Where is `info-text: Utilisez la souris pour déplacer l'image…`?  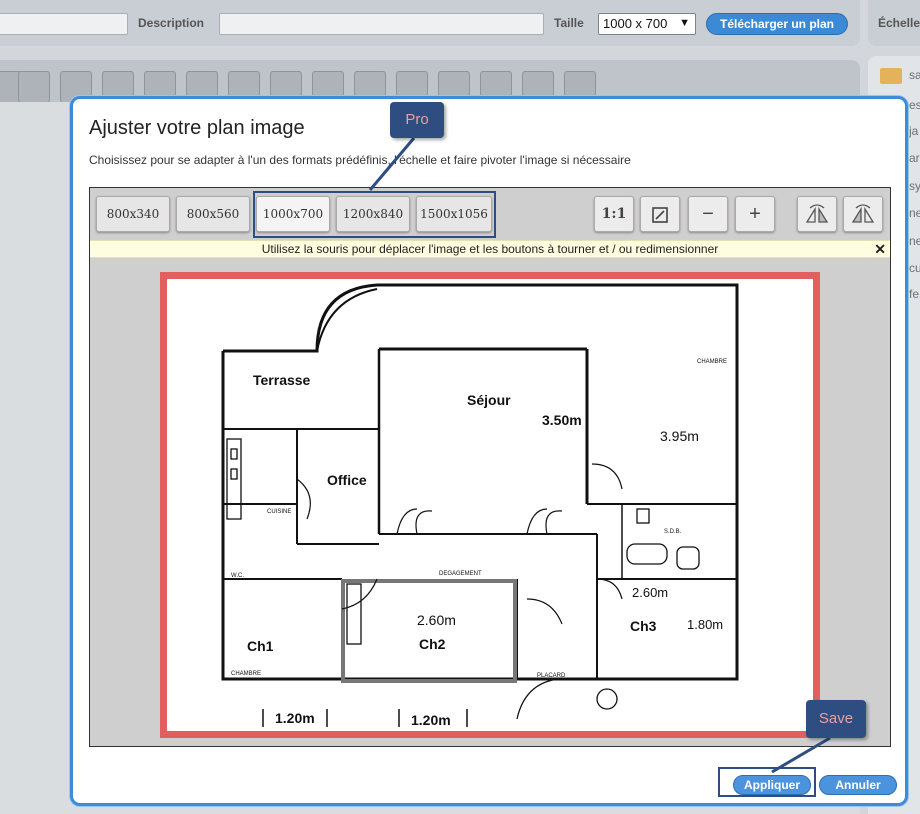 info-text: Utilisez la souris pour déplacer l'image… is located at coordinates (490, 249).